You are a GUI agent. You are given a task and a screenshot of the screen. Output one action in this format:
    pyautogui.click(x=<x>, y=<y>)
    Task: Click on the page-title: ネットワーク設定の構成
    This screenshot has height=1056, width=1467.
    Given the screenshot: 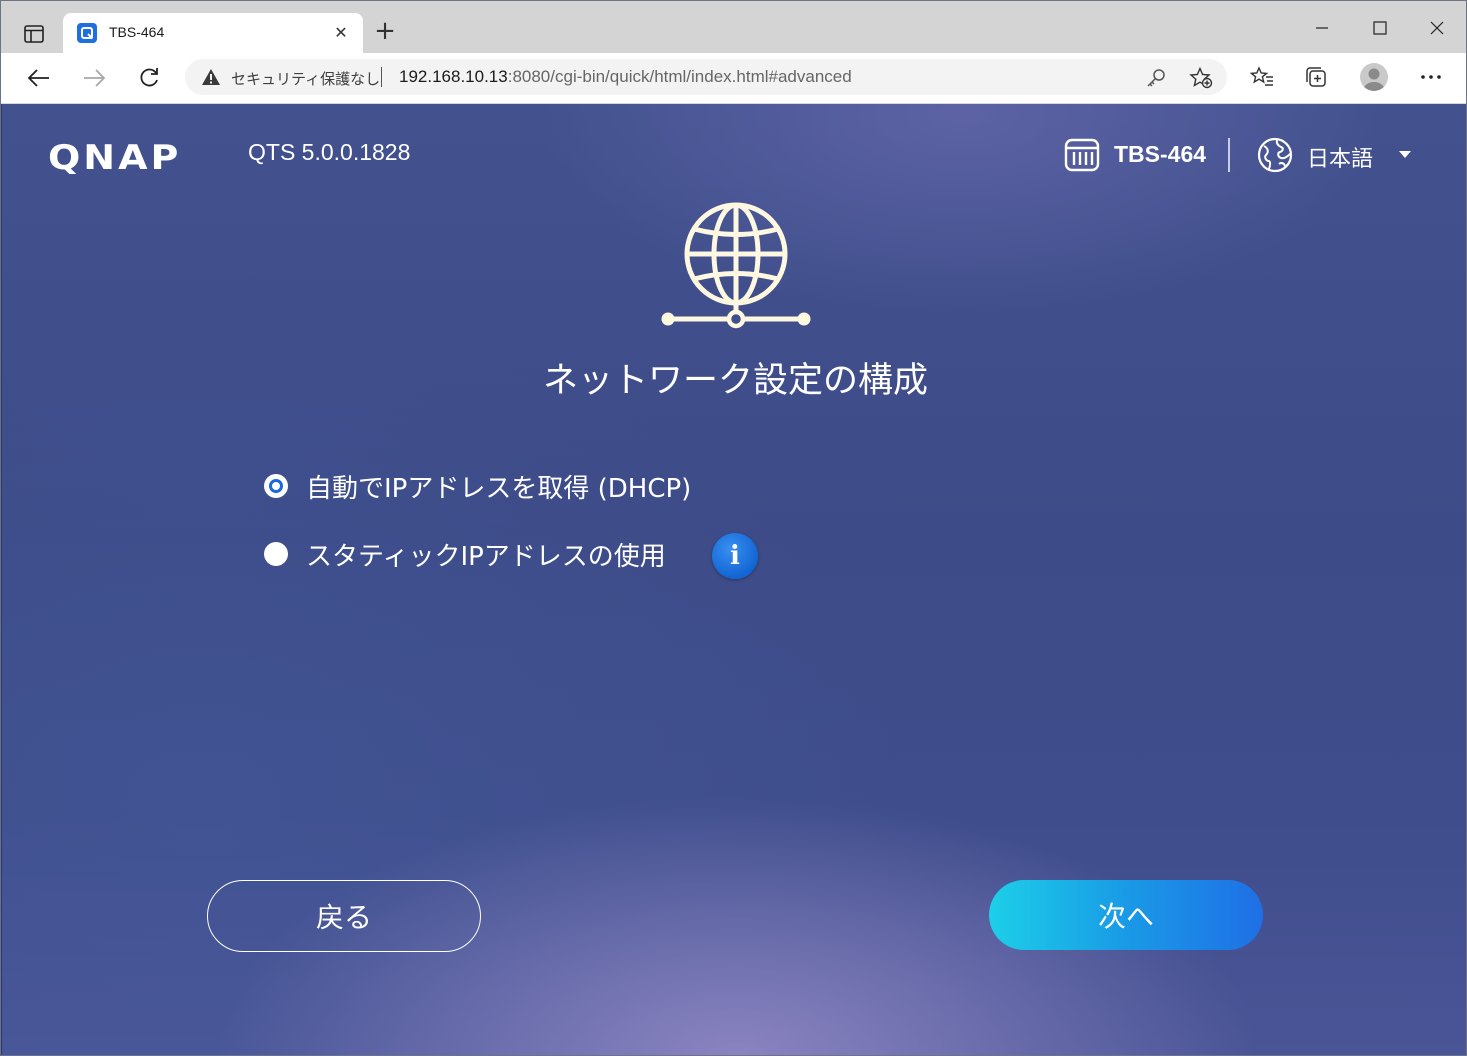 What is the action you would take?
    pyautogui.click(x=735, y=381)
    